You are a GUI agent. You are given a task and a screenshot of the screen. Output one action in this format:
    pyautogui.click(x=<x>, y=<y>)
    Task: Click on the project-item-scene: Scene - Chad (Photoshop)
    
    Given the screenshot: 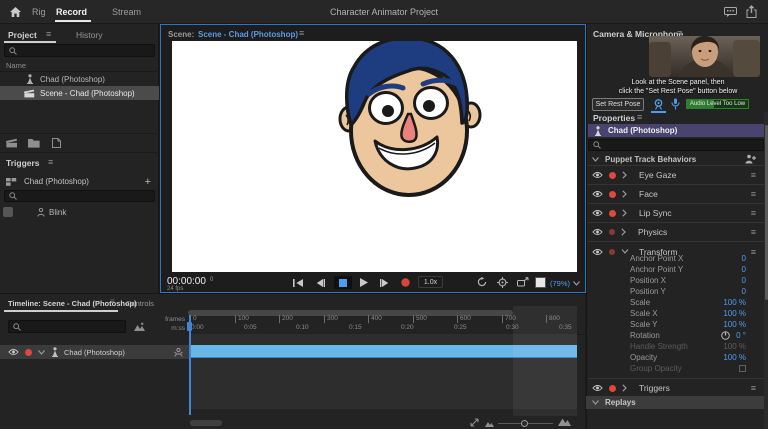 What is the action you would take?
    pyautogui.click(x=79, y=93)
    